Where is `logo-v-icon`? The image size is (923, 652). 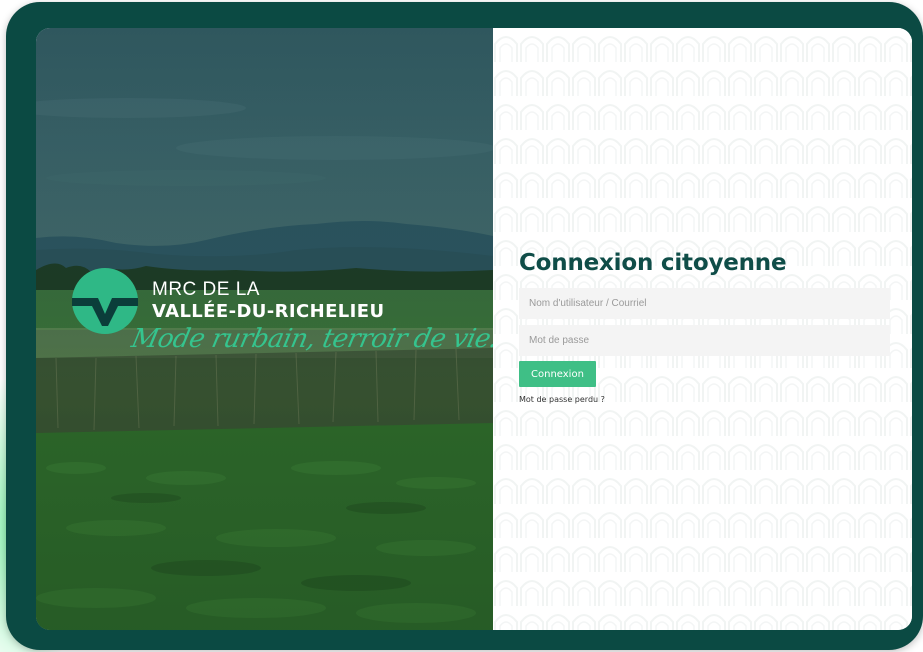
logo-v-icon is located at coordinates (105, 301).